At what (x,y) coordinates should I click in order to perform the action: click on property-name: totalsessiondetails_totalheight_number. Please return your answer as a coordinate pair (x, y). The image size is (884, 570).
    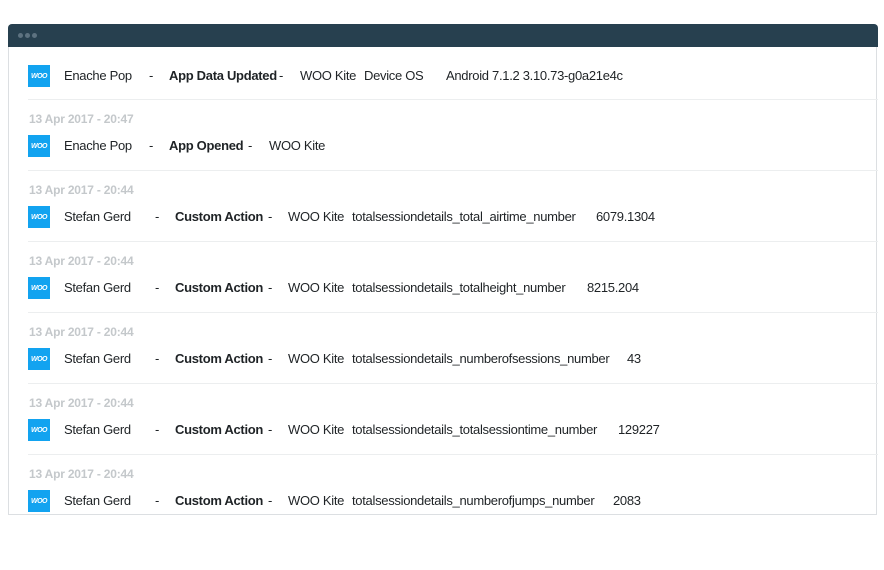
    Looking at the image, I should click on (459, 287).